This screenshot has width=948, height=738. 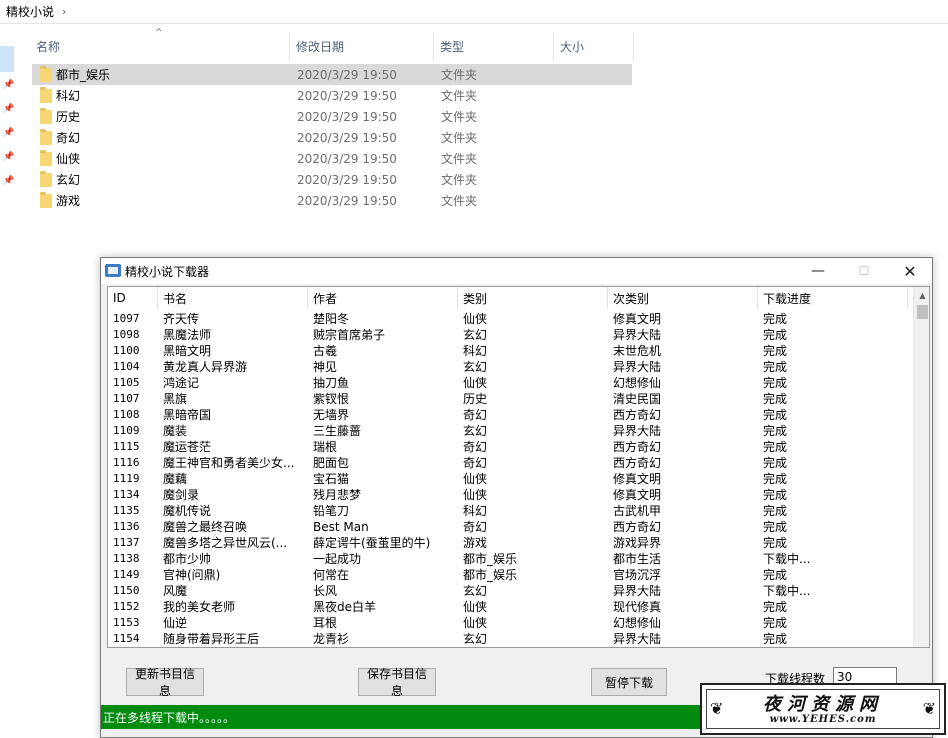 I want to click on book-title: 黑暗帝国, so click(x=187, y=415).